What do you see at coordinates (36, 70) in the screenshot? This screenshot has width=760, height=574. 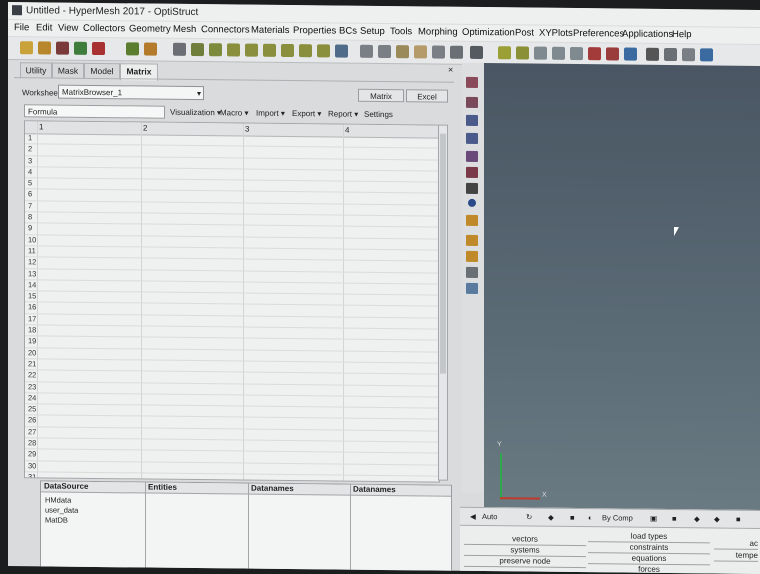 I see `tab-utility: Utility` at bounding box center [36, 70].